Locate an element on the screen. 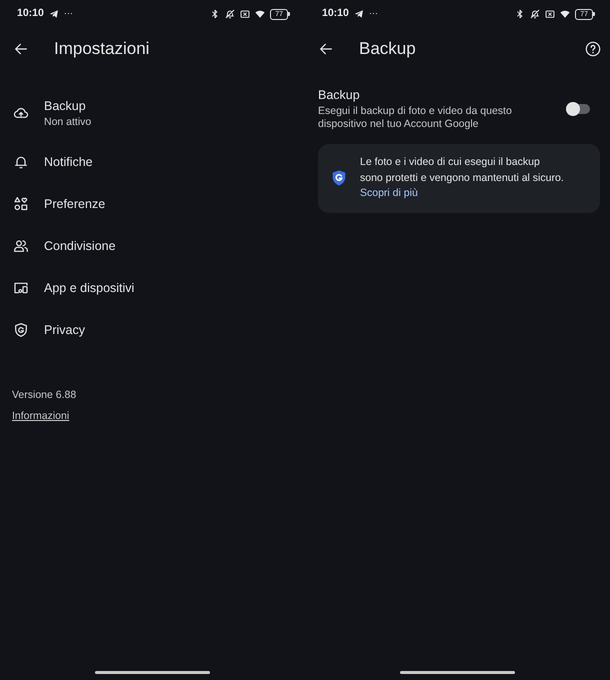 This screenshot has width=610, height=680. settings-item: Condivisione is located at coordinates (152, 246).